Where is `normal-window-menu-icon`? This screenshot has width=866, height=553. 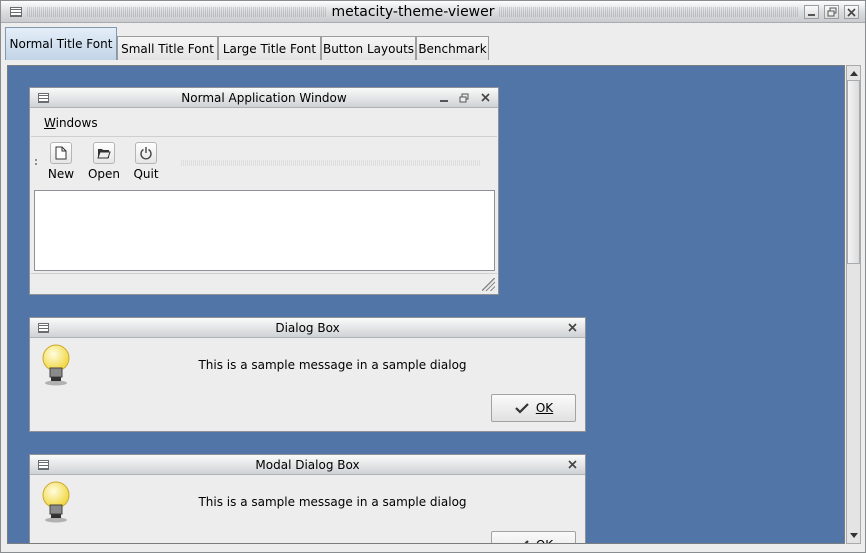
normal-window-menu-icon is located at coordinates (43, 98).